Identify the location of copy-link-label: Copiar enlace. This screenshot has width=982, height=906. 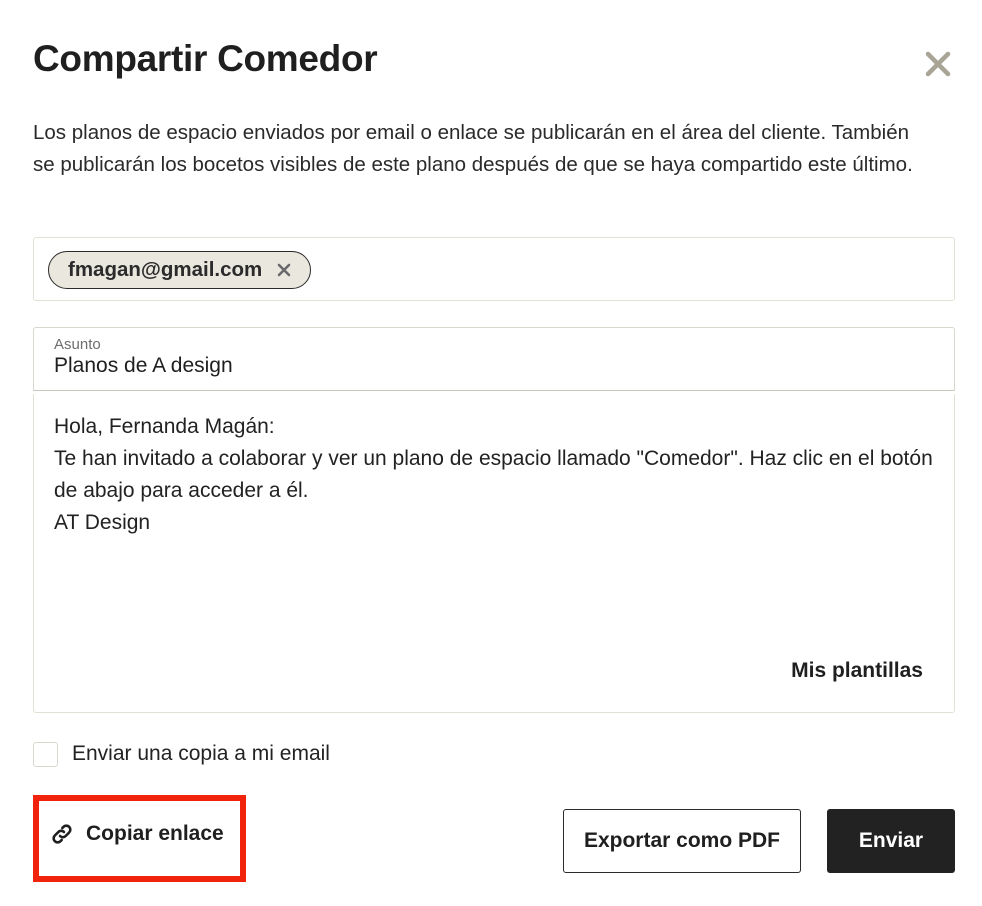
(155, 833).